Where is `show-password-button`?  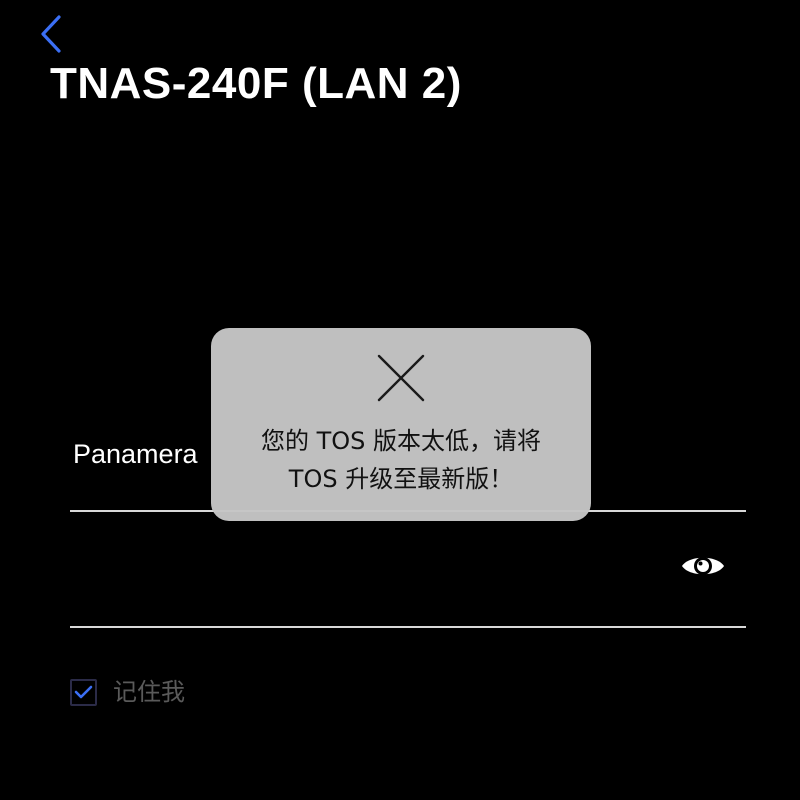 show-password-button is located at coordinates (703, 566).